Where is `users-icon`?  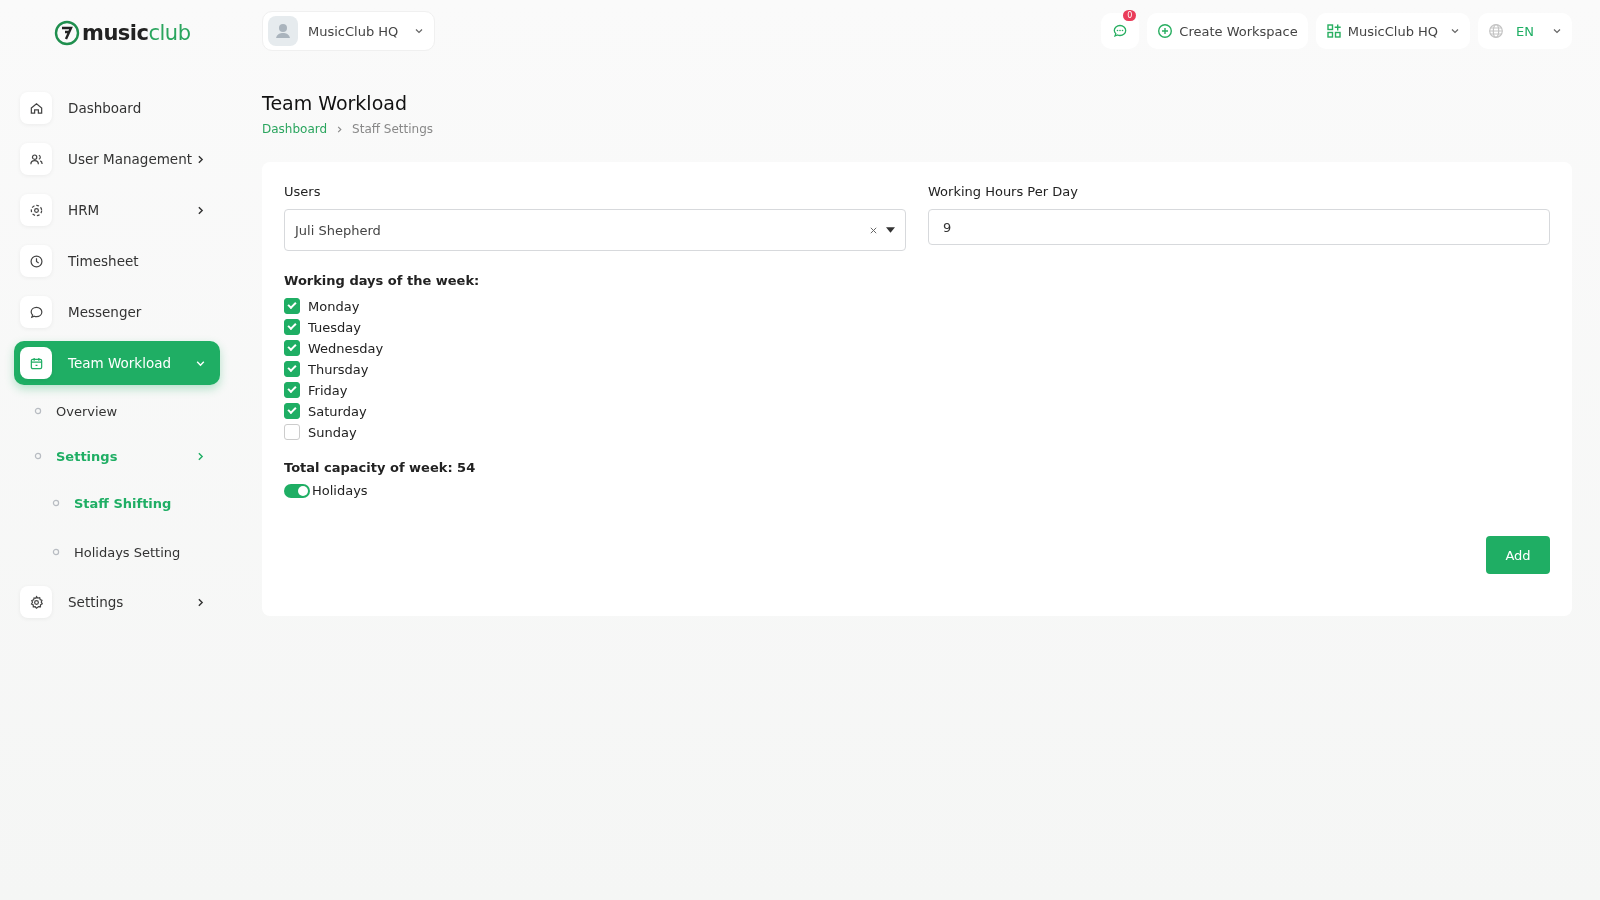 users-icon is located at coordinates (36, 159).